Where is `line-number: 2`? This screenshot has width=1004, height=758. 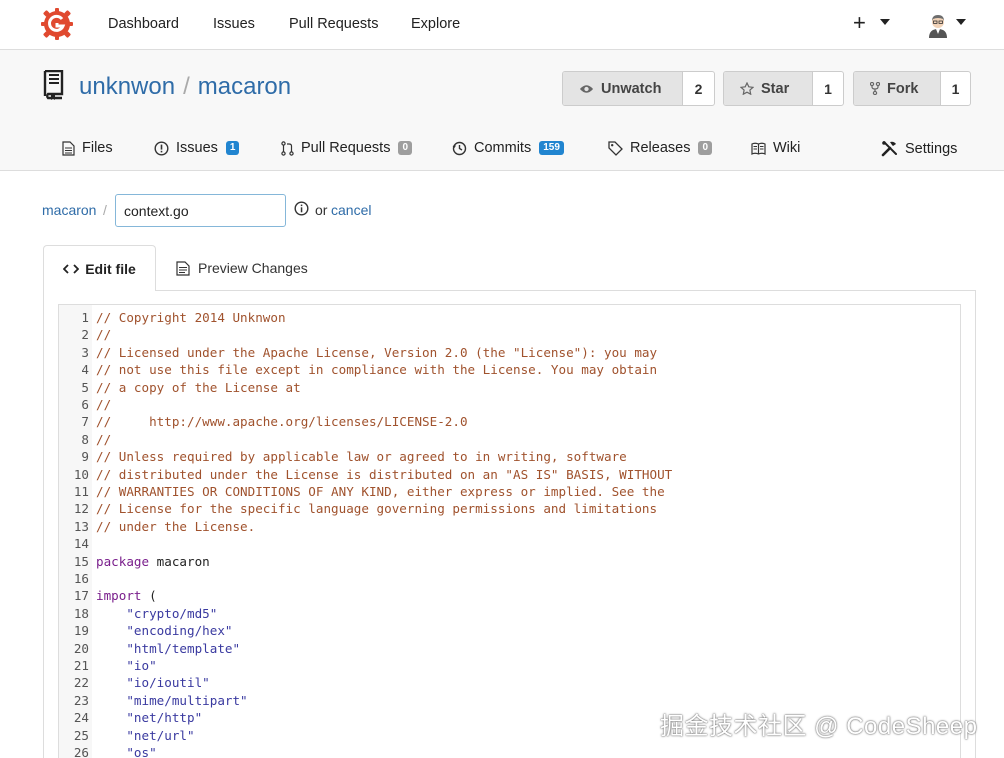
line-number: 2 is located at coordinates (85, 335).